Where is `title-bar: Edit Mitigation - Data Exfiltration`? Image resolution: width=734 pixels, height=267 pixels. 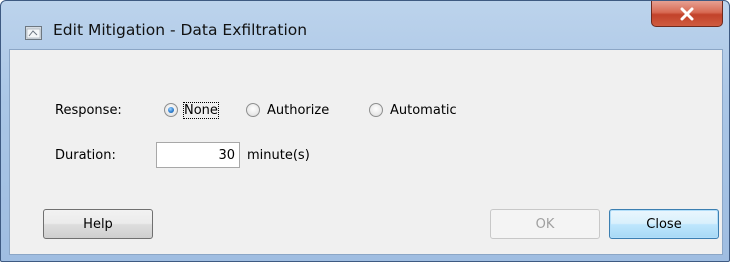
title-bar: Edit Mitigation - Data Exfiltration is located at coordinates (365, 21).